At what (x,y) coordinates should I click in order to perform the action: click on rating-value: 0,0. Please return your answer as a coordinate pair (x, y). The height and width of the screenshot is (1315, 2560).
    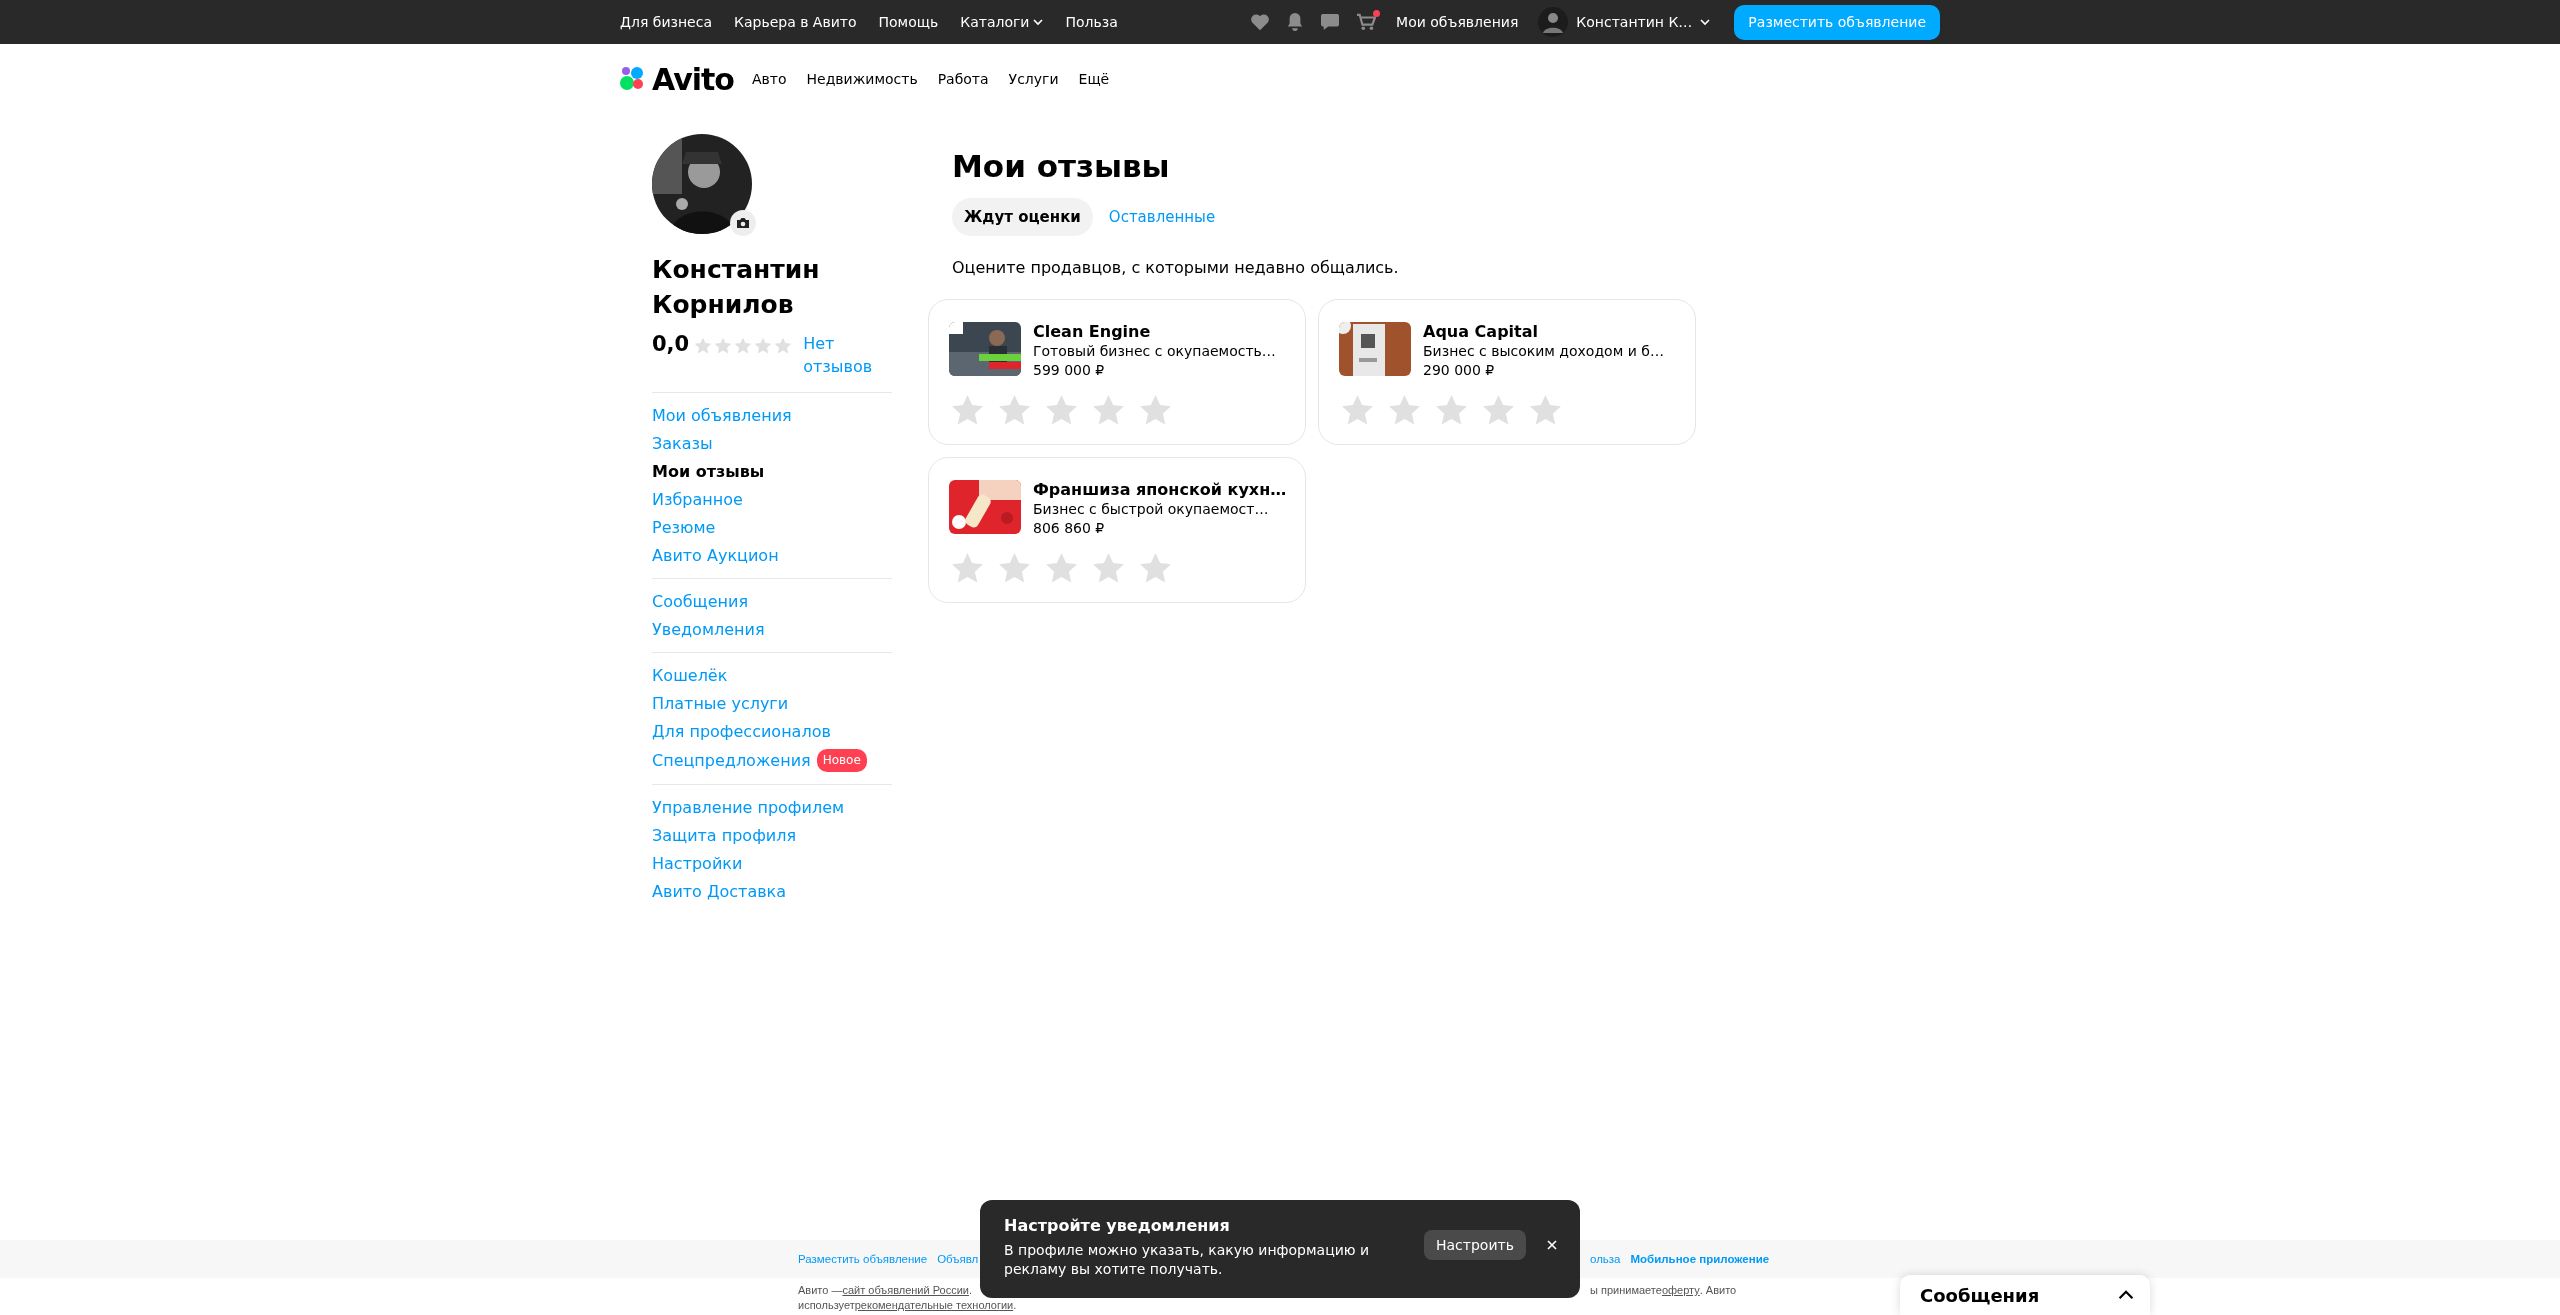
    Looking at the image, I should click on (671, 344).